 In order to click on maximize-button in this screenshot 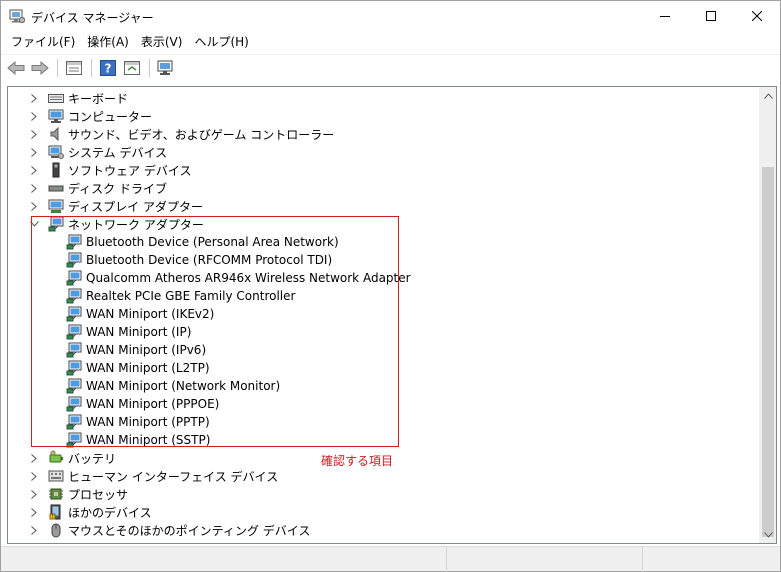, I will do `click(711, 16)`.